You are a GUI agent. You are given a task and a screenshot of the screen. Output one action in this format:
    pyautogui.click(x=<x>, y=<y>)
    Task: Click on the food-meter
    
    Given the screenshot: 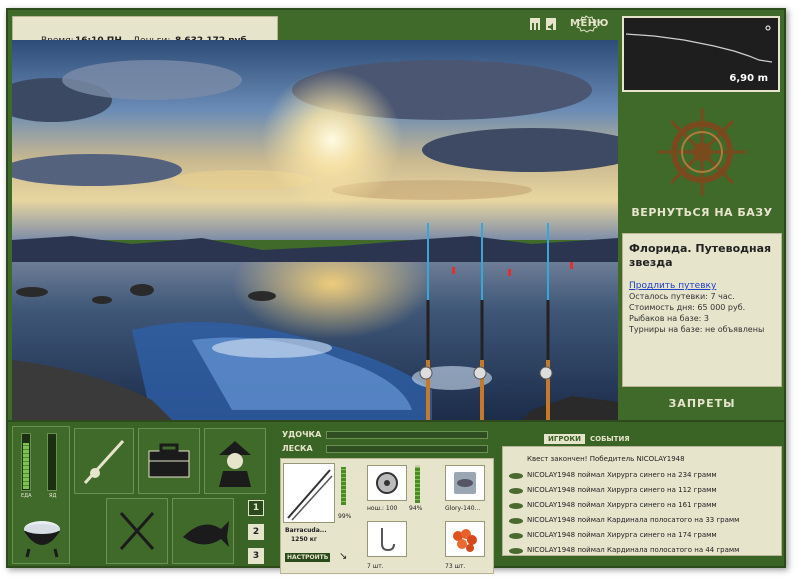 What is the action you would take?
    pyautogui.click(x=26, y=462)
    